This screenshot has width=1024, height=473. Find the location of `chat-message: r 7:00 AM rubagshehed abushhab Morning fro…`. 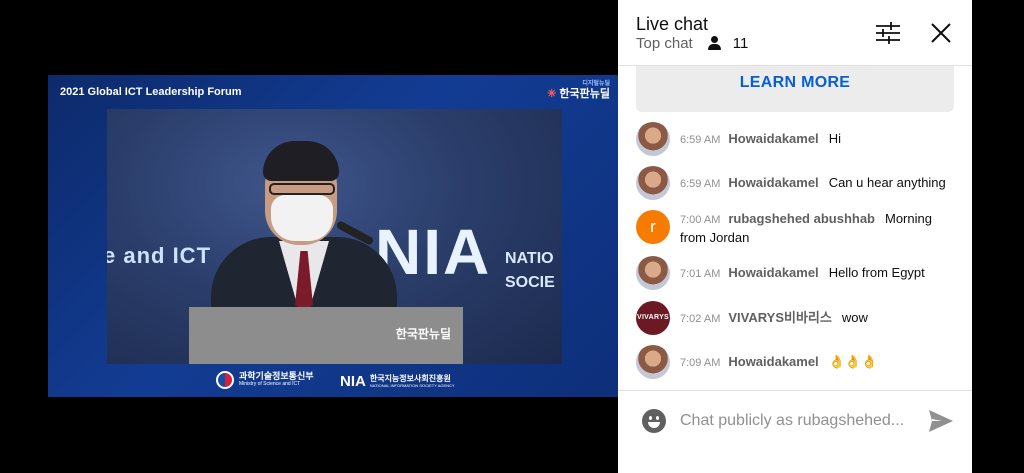

chat-message: r 7:00 AM rubagshehed abushhab Morning fro… is located at coordinates (796, 228).